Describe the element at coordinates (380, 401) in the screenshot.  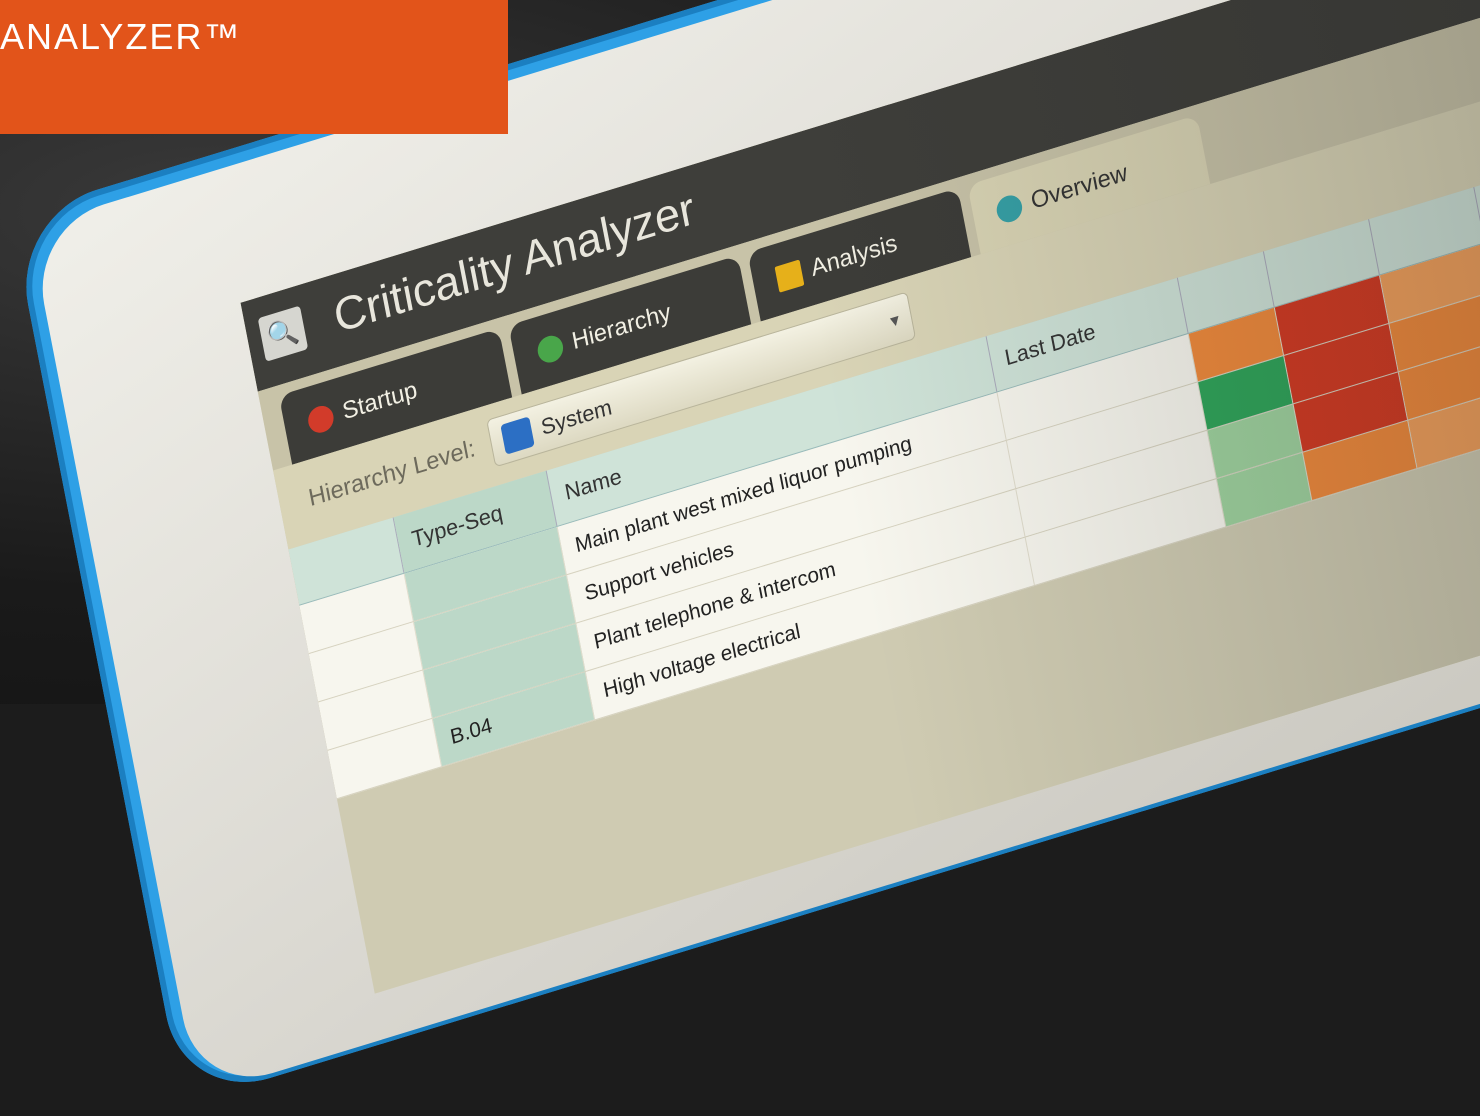
I see `tab-label: Startup` at that location.